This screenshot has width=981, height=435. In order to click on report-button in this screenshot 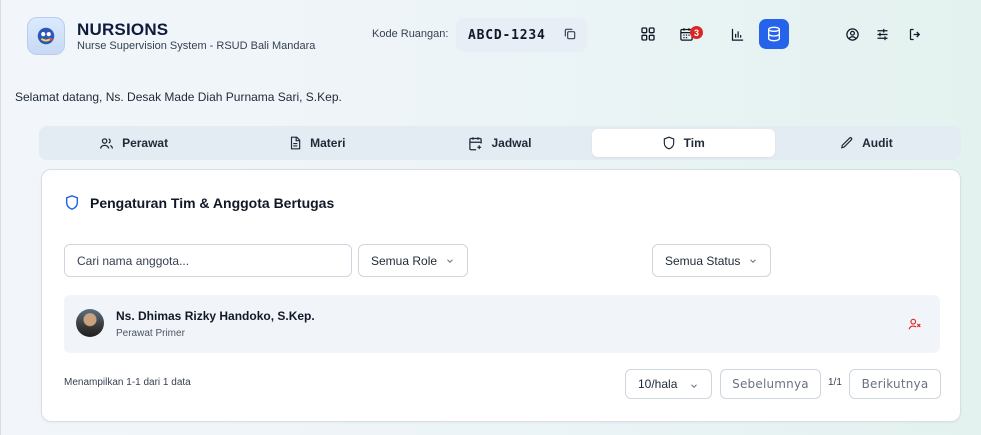, I will do `click(737, 34)`.